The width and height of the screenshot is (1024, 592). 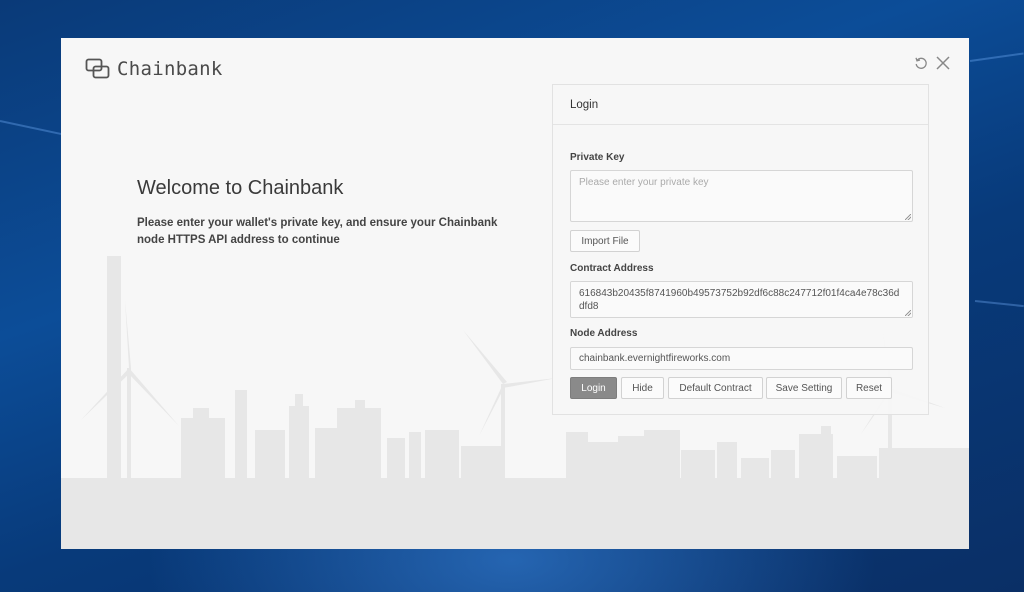 What do you see at coordinates (98, 69) in the screenshot?
I see `chain-link-logo-icon` at bounding box center [98, 69].